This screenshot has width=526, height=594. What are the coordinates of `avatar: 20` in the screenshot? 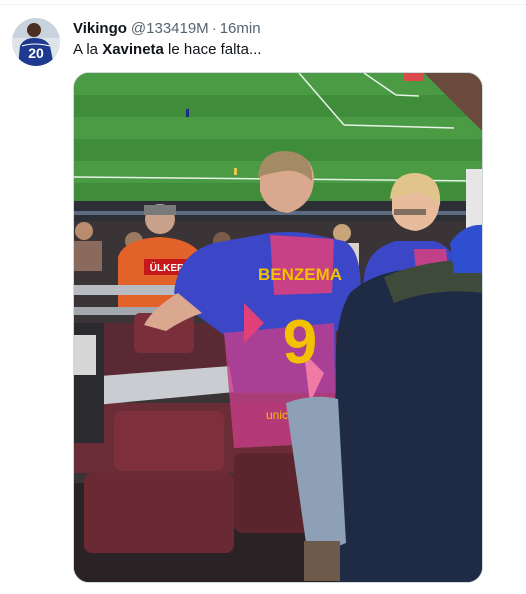 It's located at (36, 42).